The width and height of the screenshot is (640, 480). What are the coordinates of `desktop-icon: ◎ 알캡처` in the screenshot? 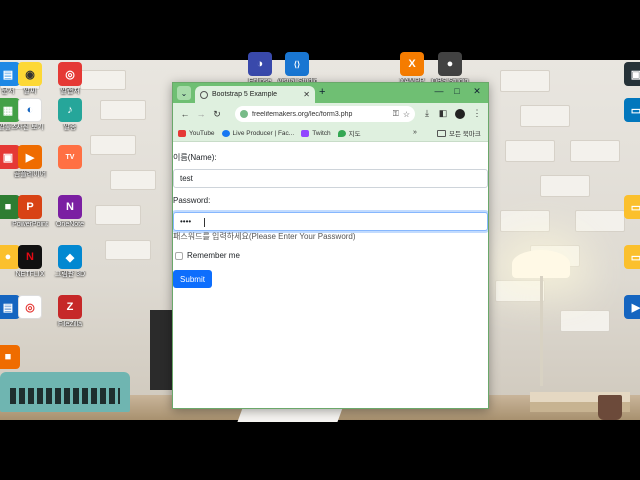 It's located at (70, 79).